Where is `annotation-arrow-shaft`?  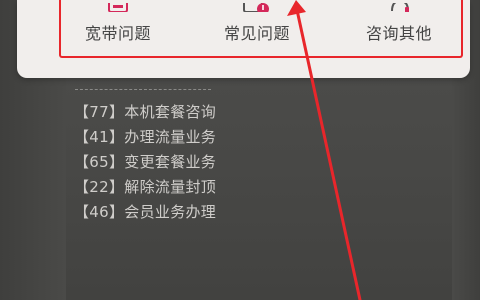 annotation-arrow-shaft is located at coordinates (328, 154).